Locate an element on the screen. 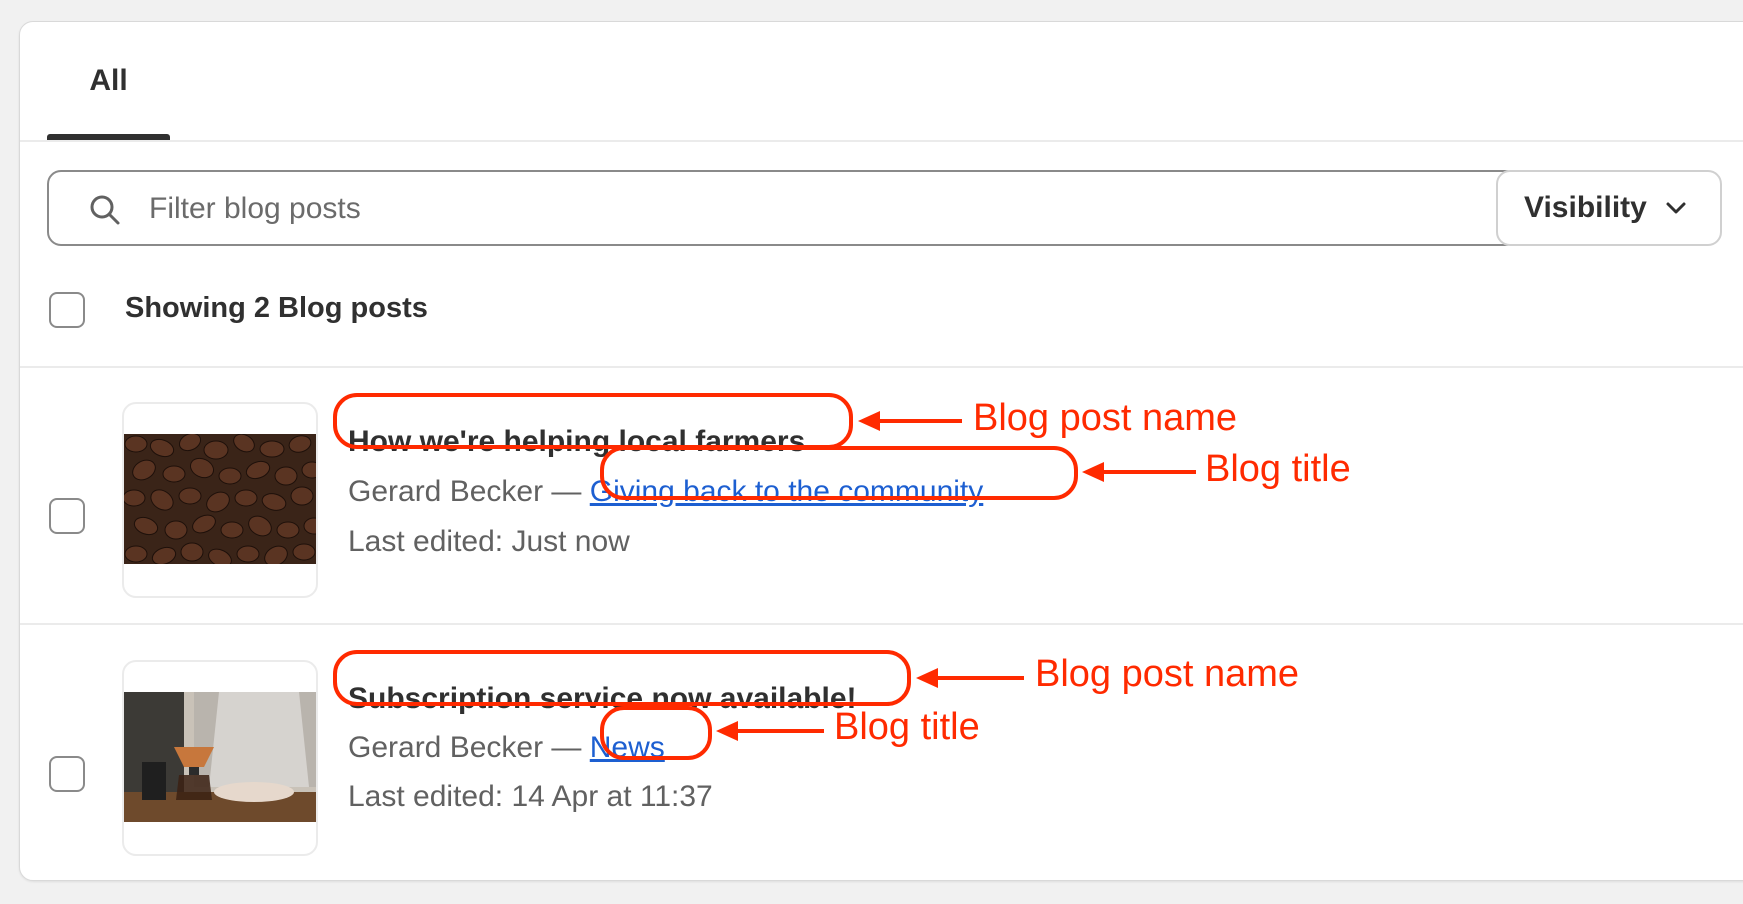 The height and width of the screenshot is (904, 1743). visibility-label: Visibility is located at coordinates (1585, 207).